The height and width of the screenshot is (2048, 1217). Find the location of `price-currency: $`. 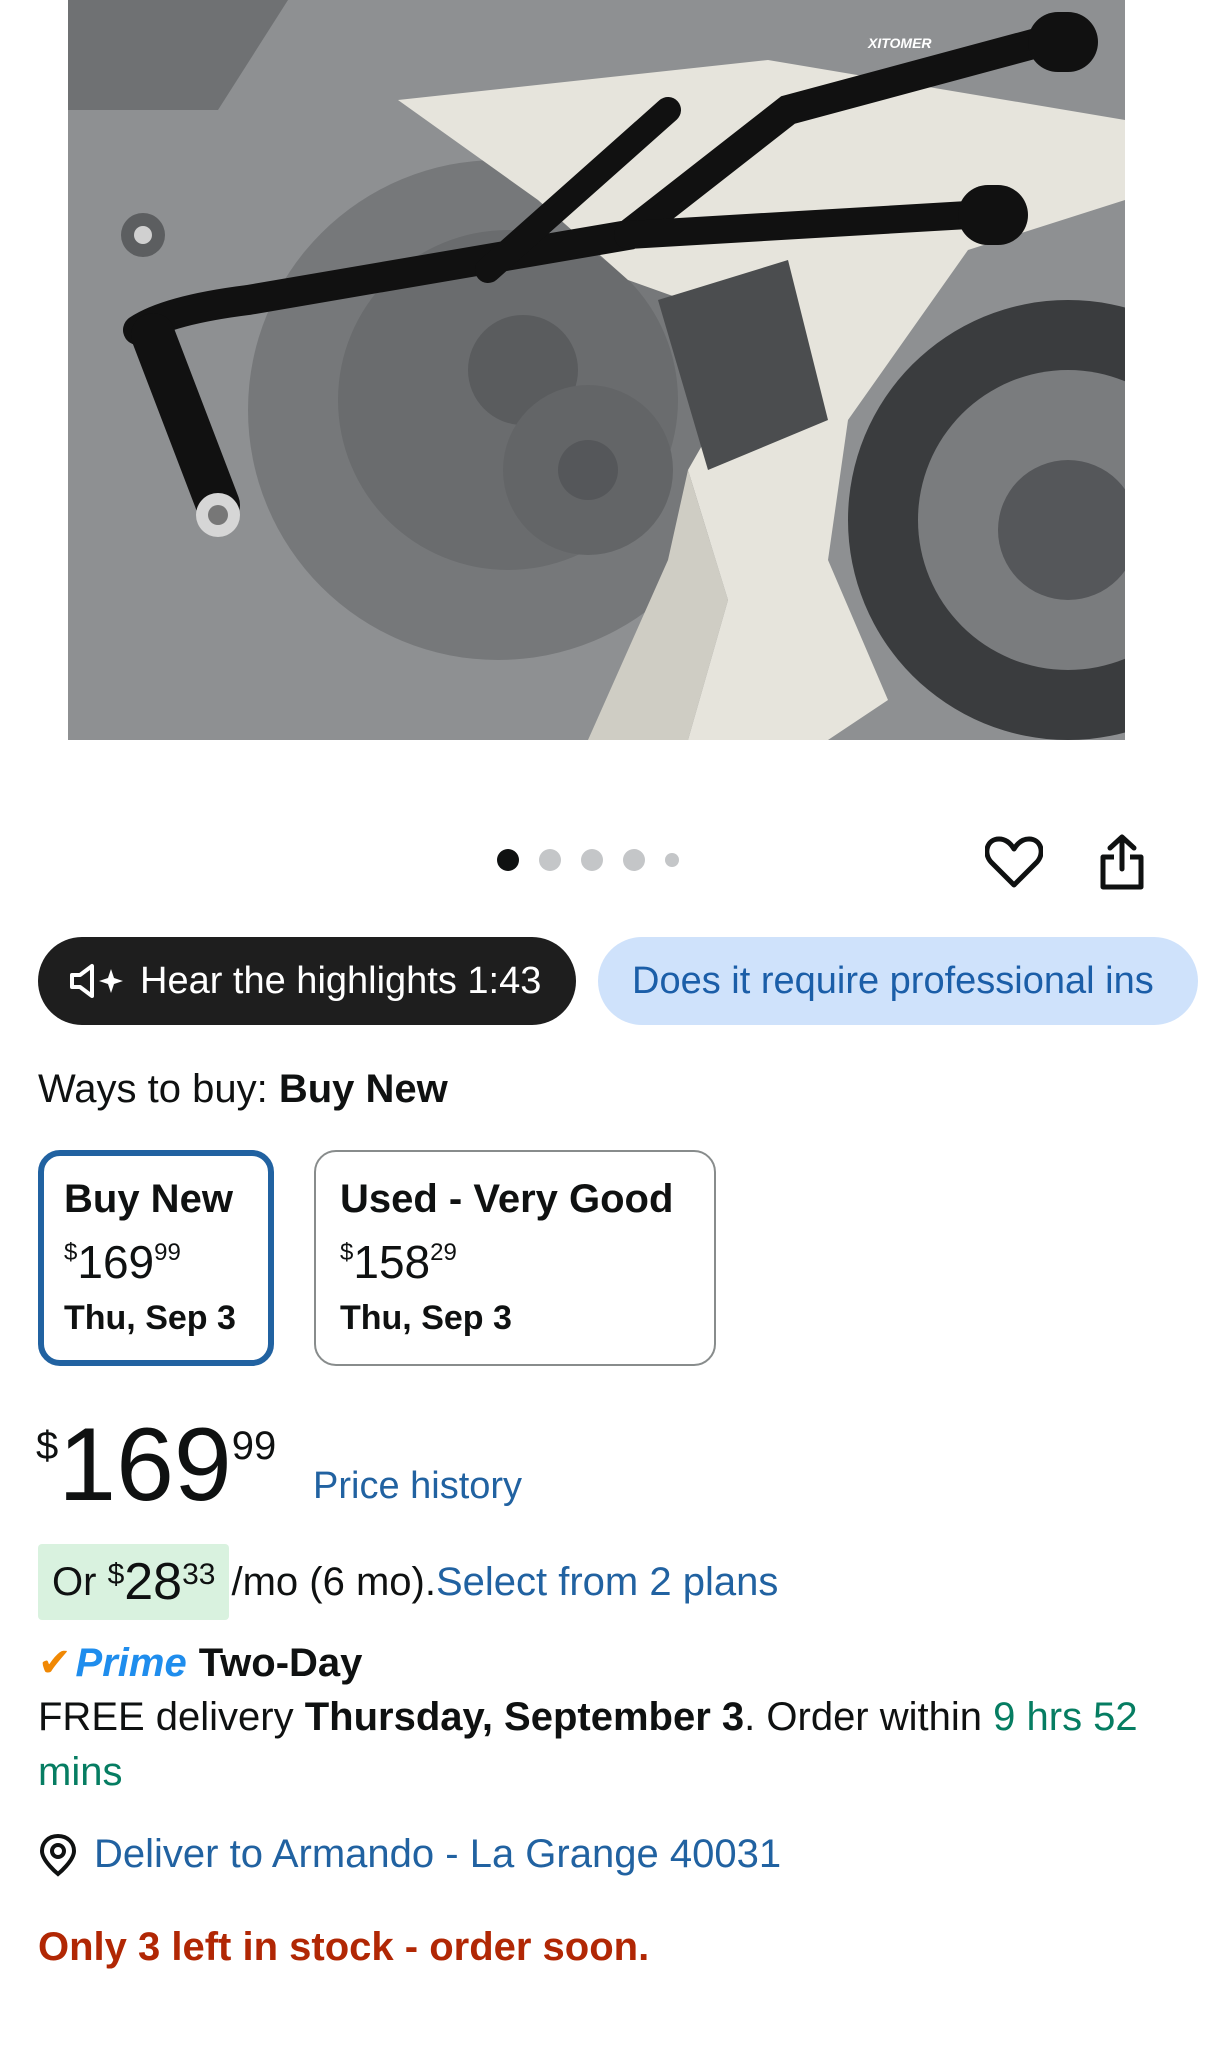

price-currency: $ is located at coordinates (47, 1446).